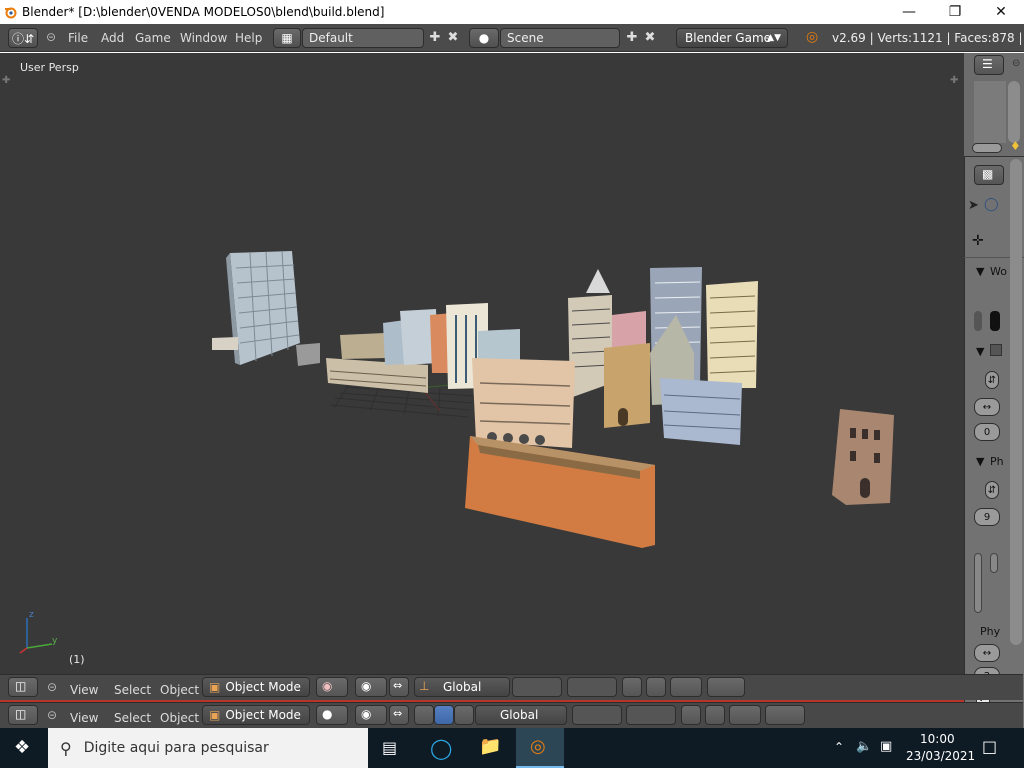  What do you see at coordinates (424, 715) in the screenshot?
I see `translate-manipulator` at bounding box center [424, 715].